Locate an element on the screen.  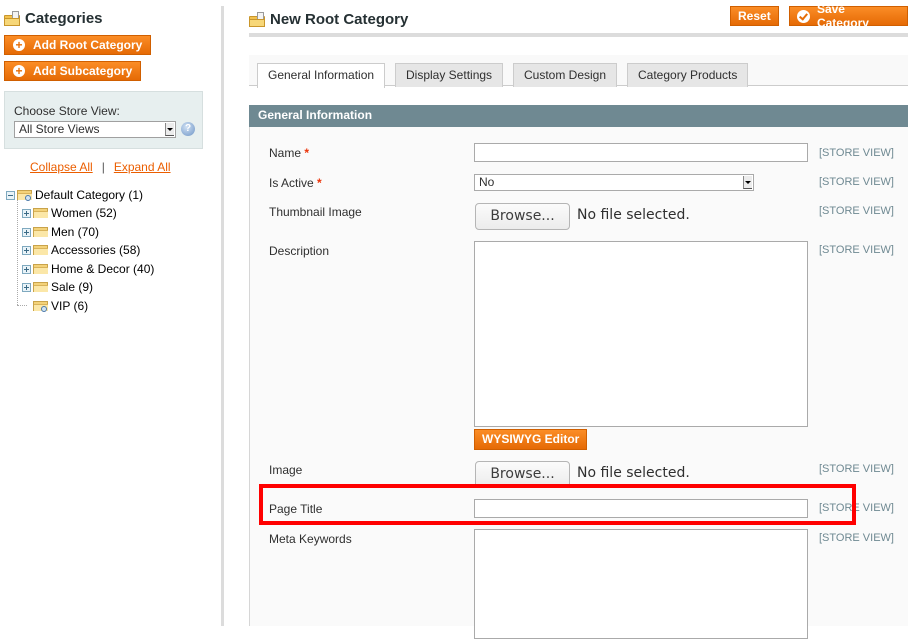
tree-node-label: Default Category (1) is located at coordinates (89, 195).